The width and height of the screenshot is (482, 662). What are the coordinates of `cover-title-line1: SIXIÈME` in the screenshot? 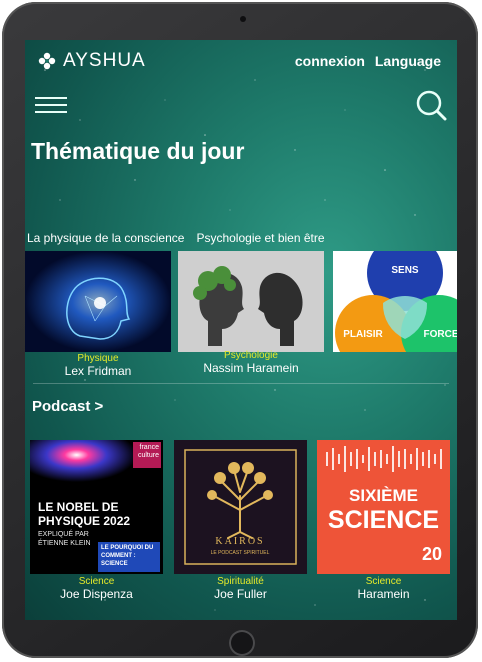 It's located at (383, 495).